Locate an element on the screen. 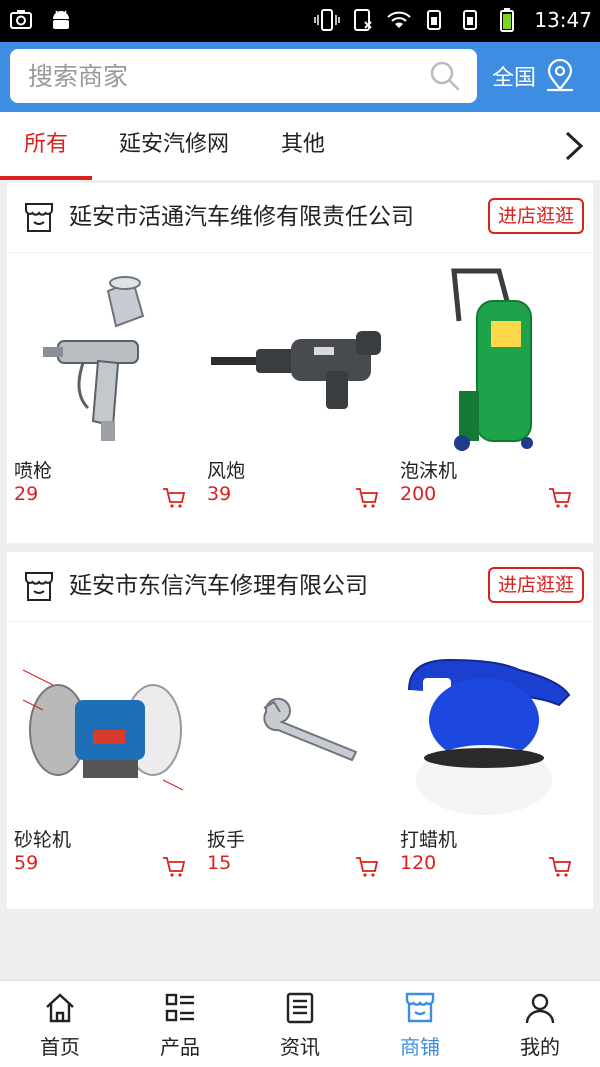  product-item: 泡沫机 200 is located at coordinates (489, 398).